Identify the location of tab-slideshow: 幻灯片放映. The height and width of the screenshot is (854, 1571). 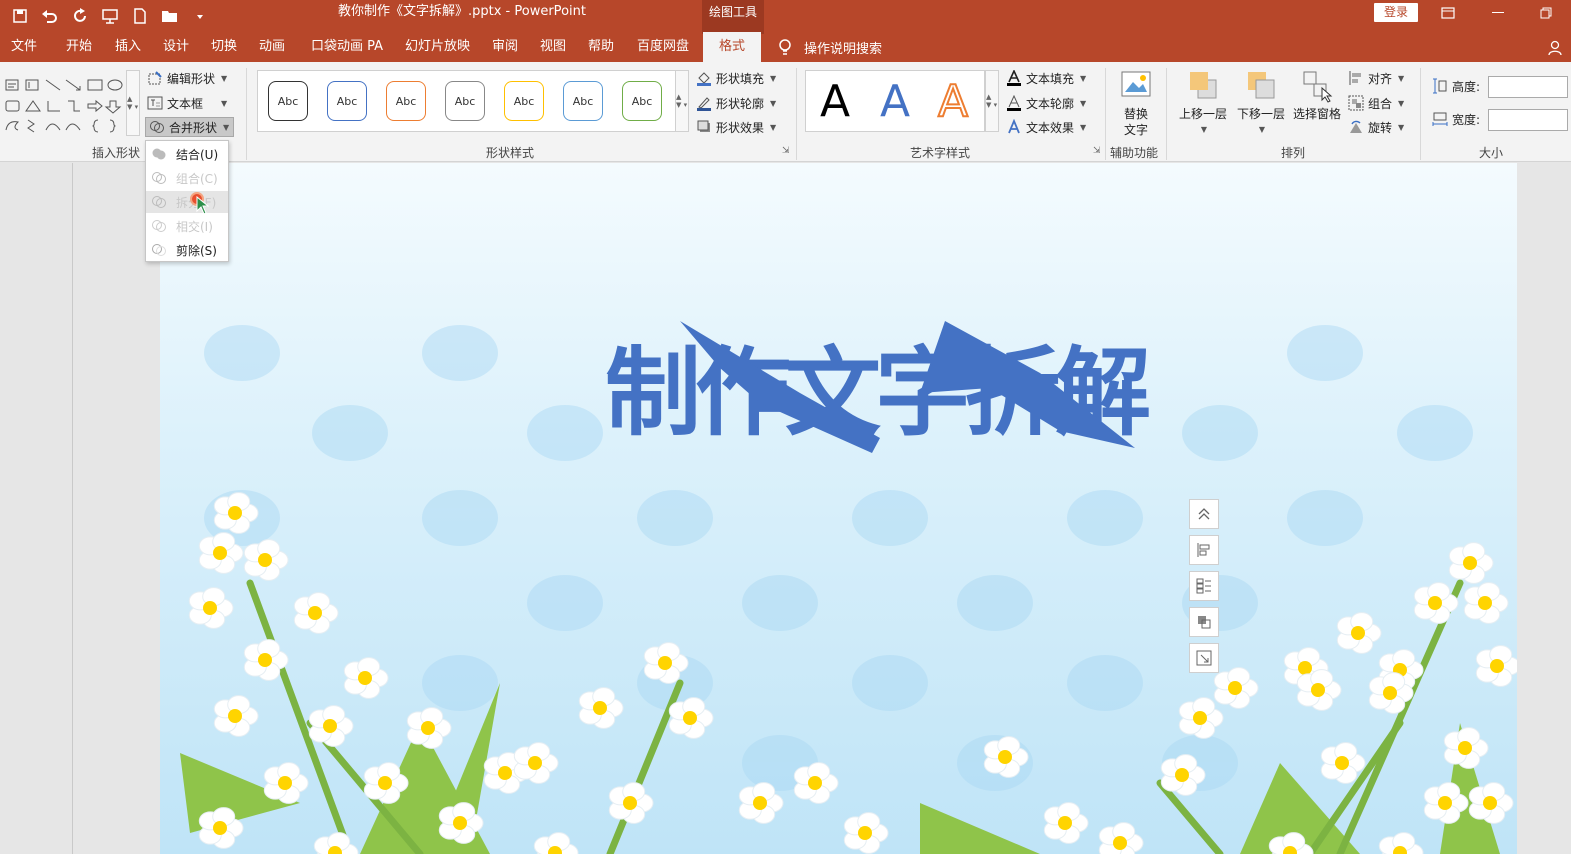
(437, 47).